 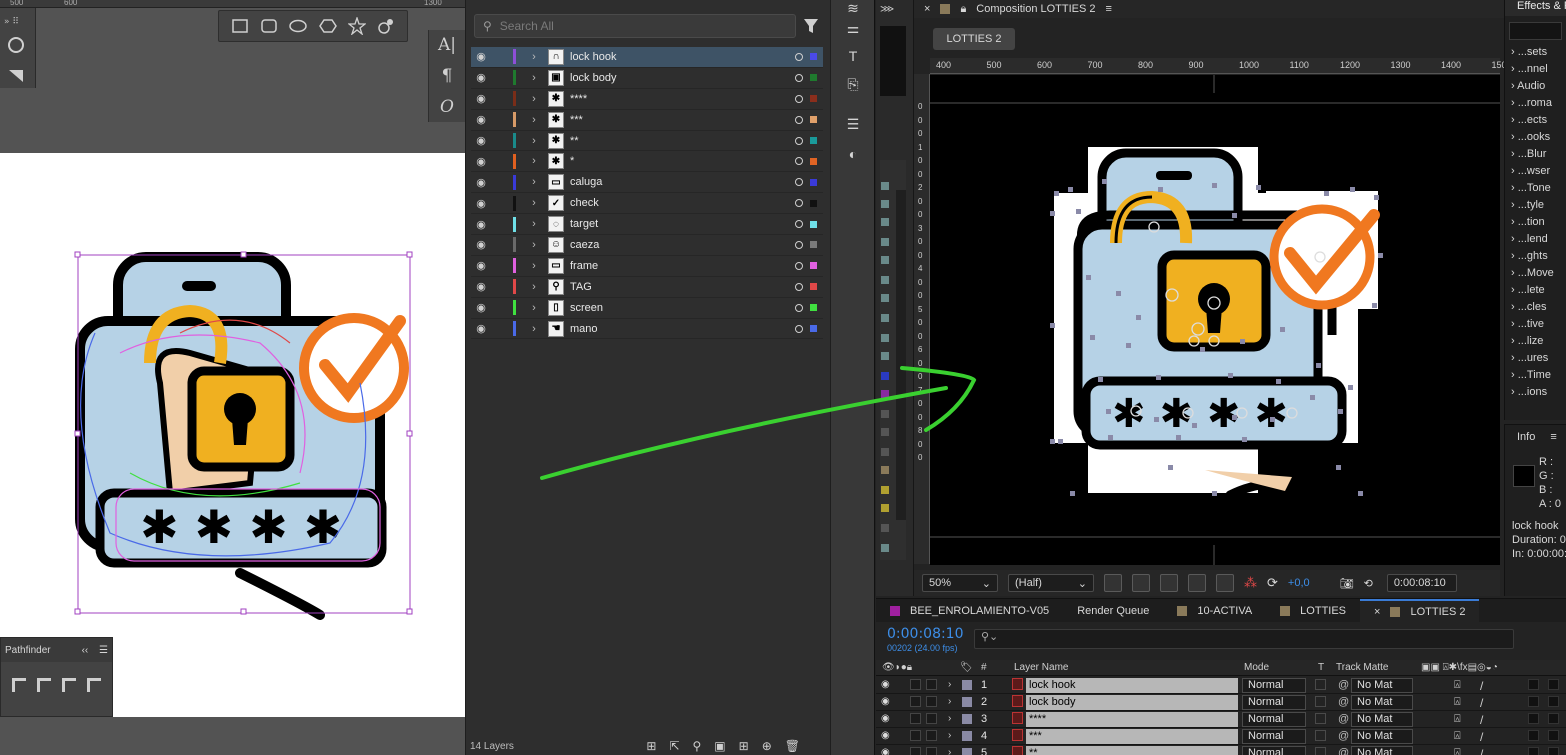 I want to click on effects-category: › ...ions, so click(x=1535, y=394).